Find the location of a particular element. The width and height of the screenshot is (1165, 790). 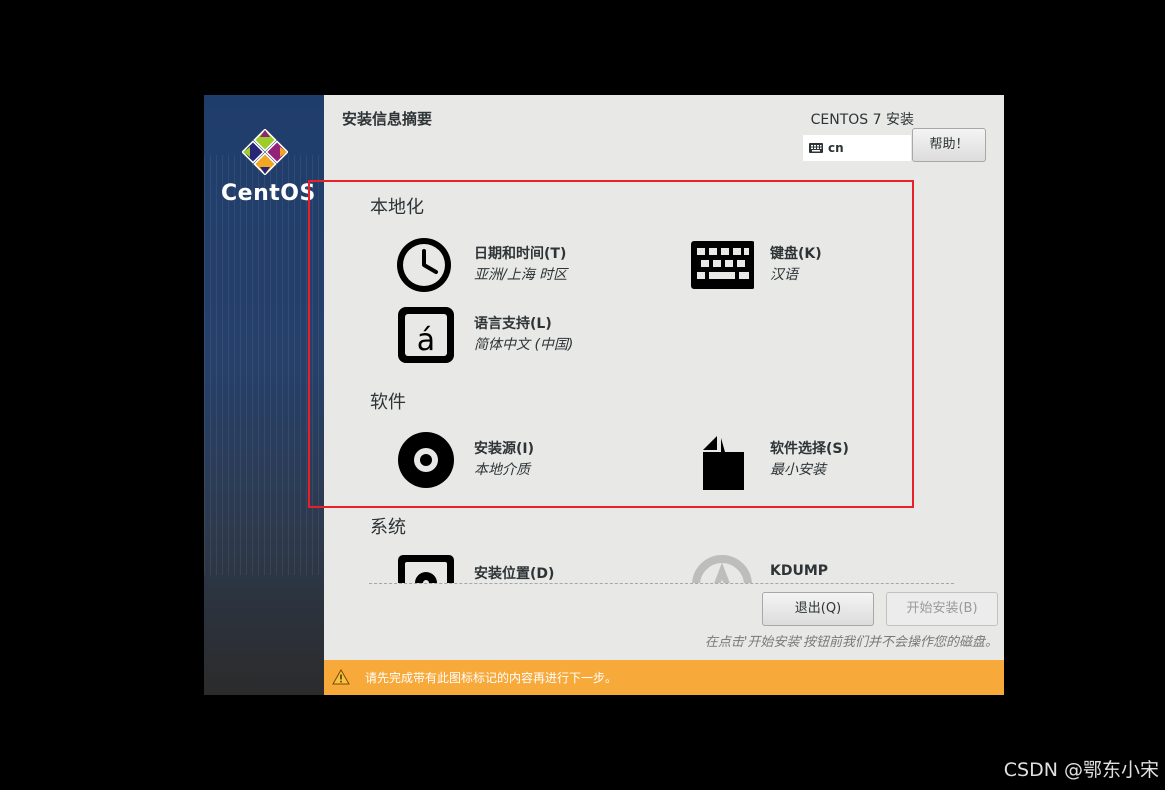

warning-bar: 请先完成带有此图标标记的内容再进行下一步。 is located at coordinates (664, 677).